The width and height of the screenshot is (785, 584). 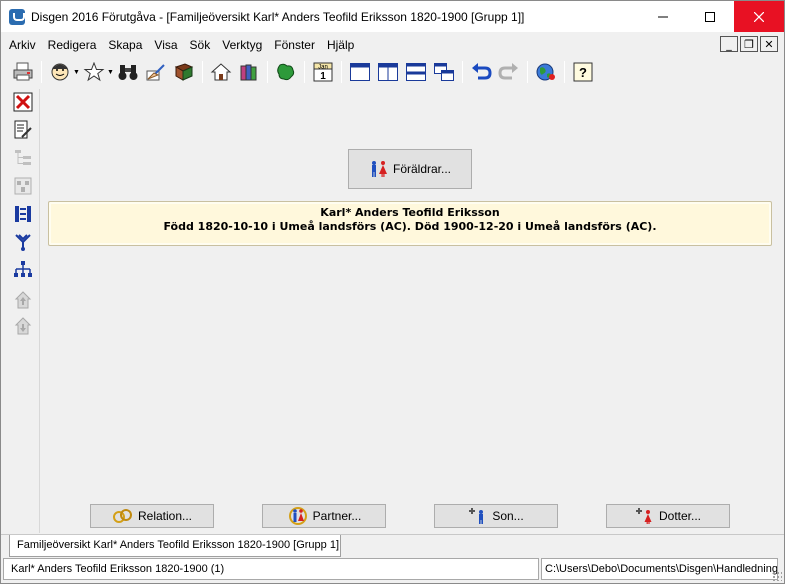 I want to click on family-chart-icon, so click(x=23, y=214).